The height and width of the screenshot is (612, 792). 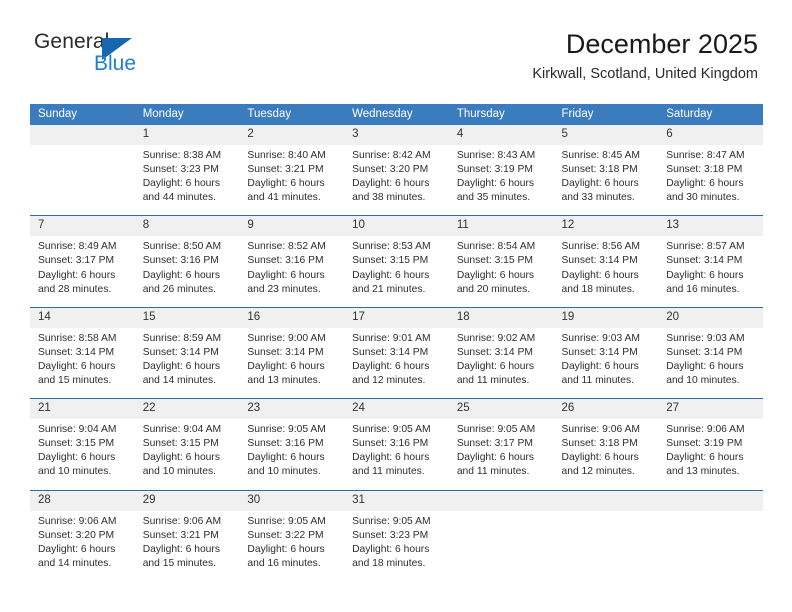 I want to click on weekday-header-tuesday: Tuesday, so click(x=292, y=114).